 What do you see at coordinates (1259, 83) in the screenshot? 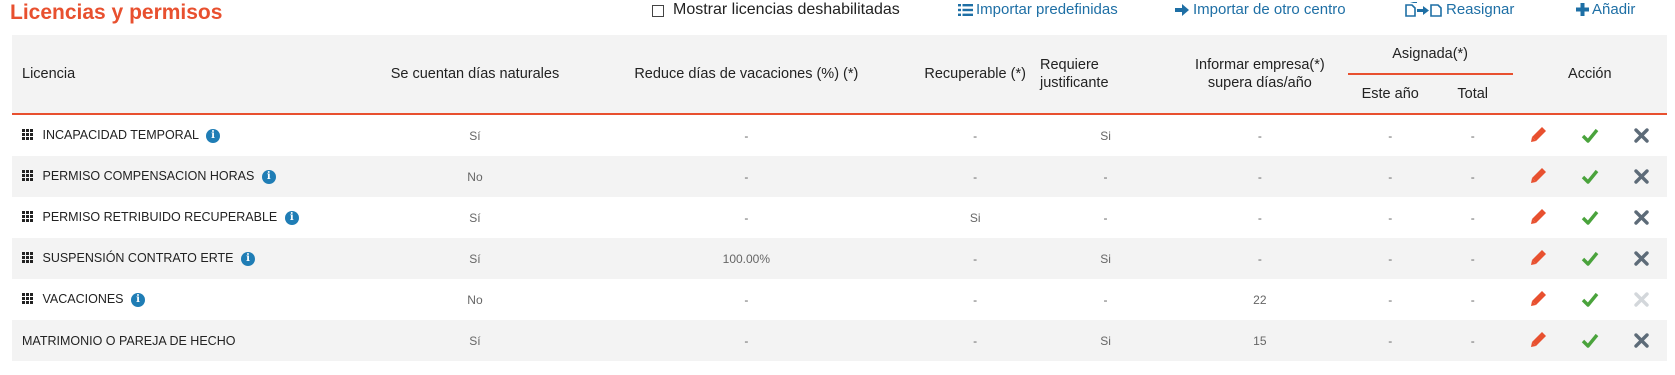
I see `col-inform-line2: supera días/año` at bounding box center [1259, 83].